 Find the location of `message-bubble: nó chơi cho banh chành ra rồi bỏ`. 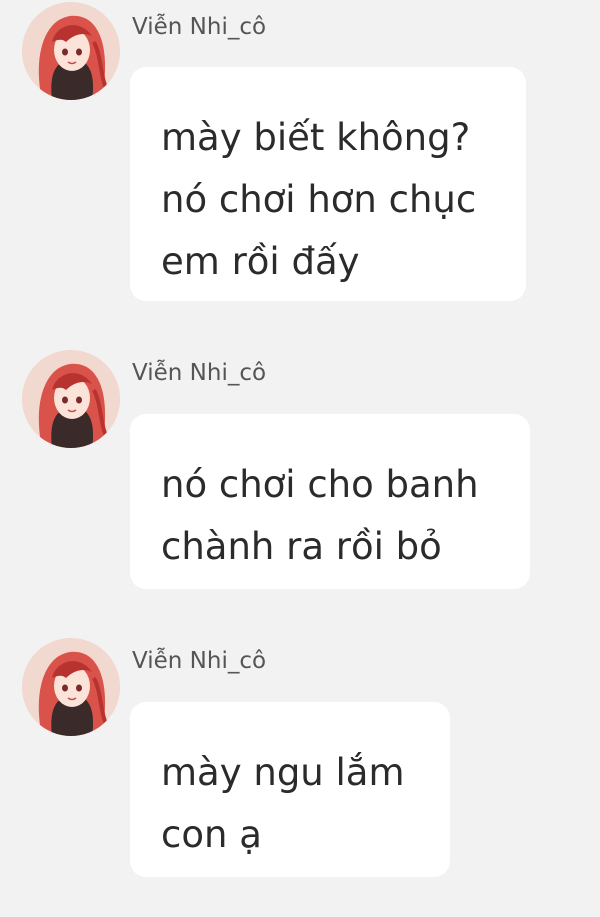

message-bubble: nó chơi cho banh chành ra rồi bỏ is located at coordinates (330, 501).